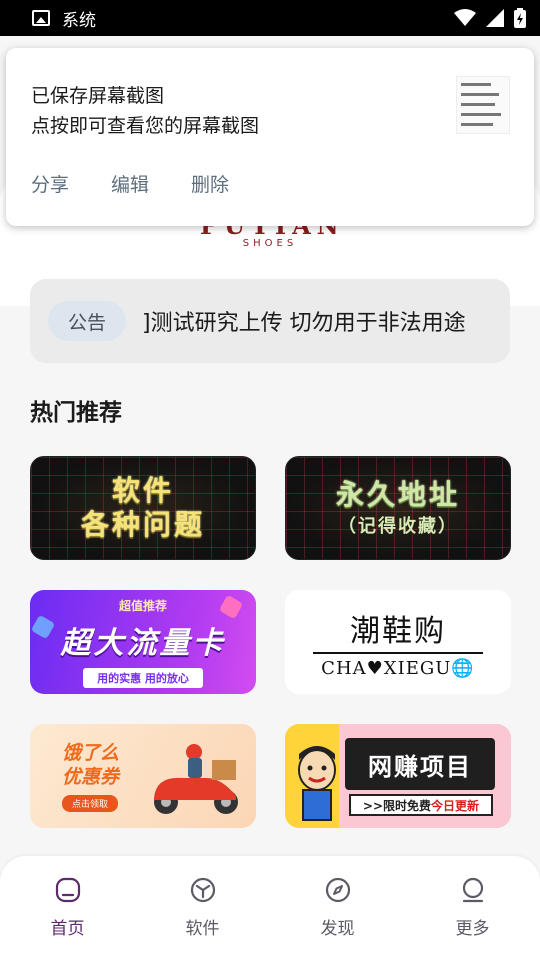  I want to click on tile-data-card-button: 用的实惠 用的放心, so click(143, 677).